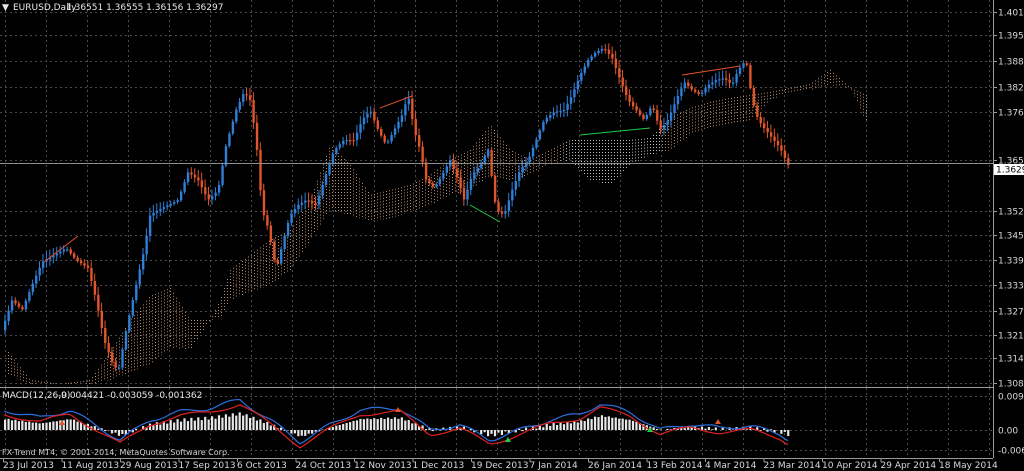  I want to click on time-label: 10 Apr 2014, so click(850, 466).